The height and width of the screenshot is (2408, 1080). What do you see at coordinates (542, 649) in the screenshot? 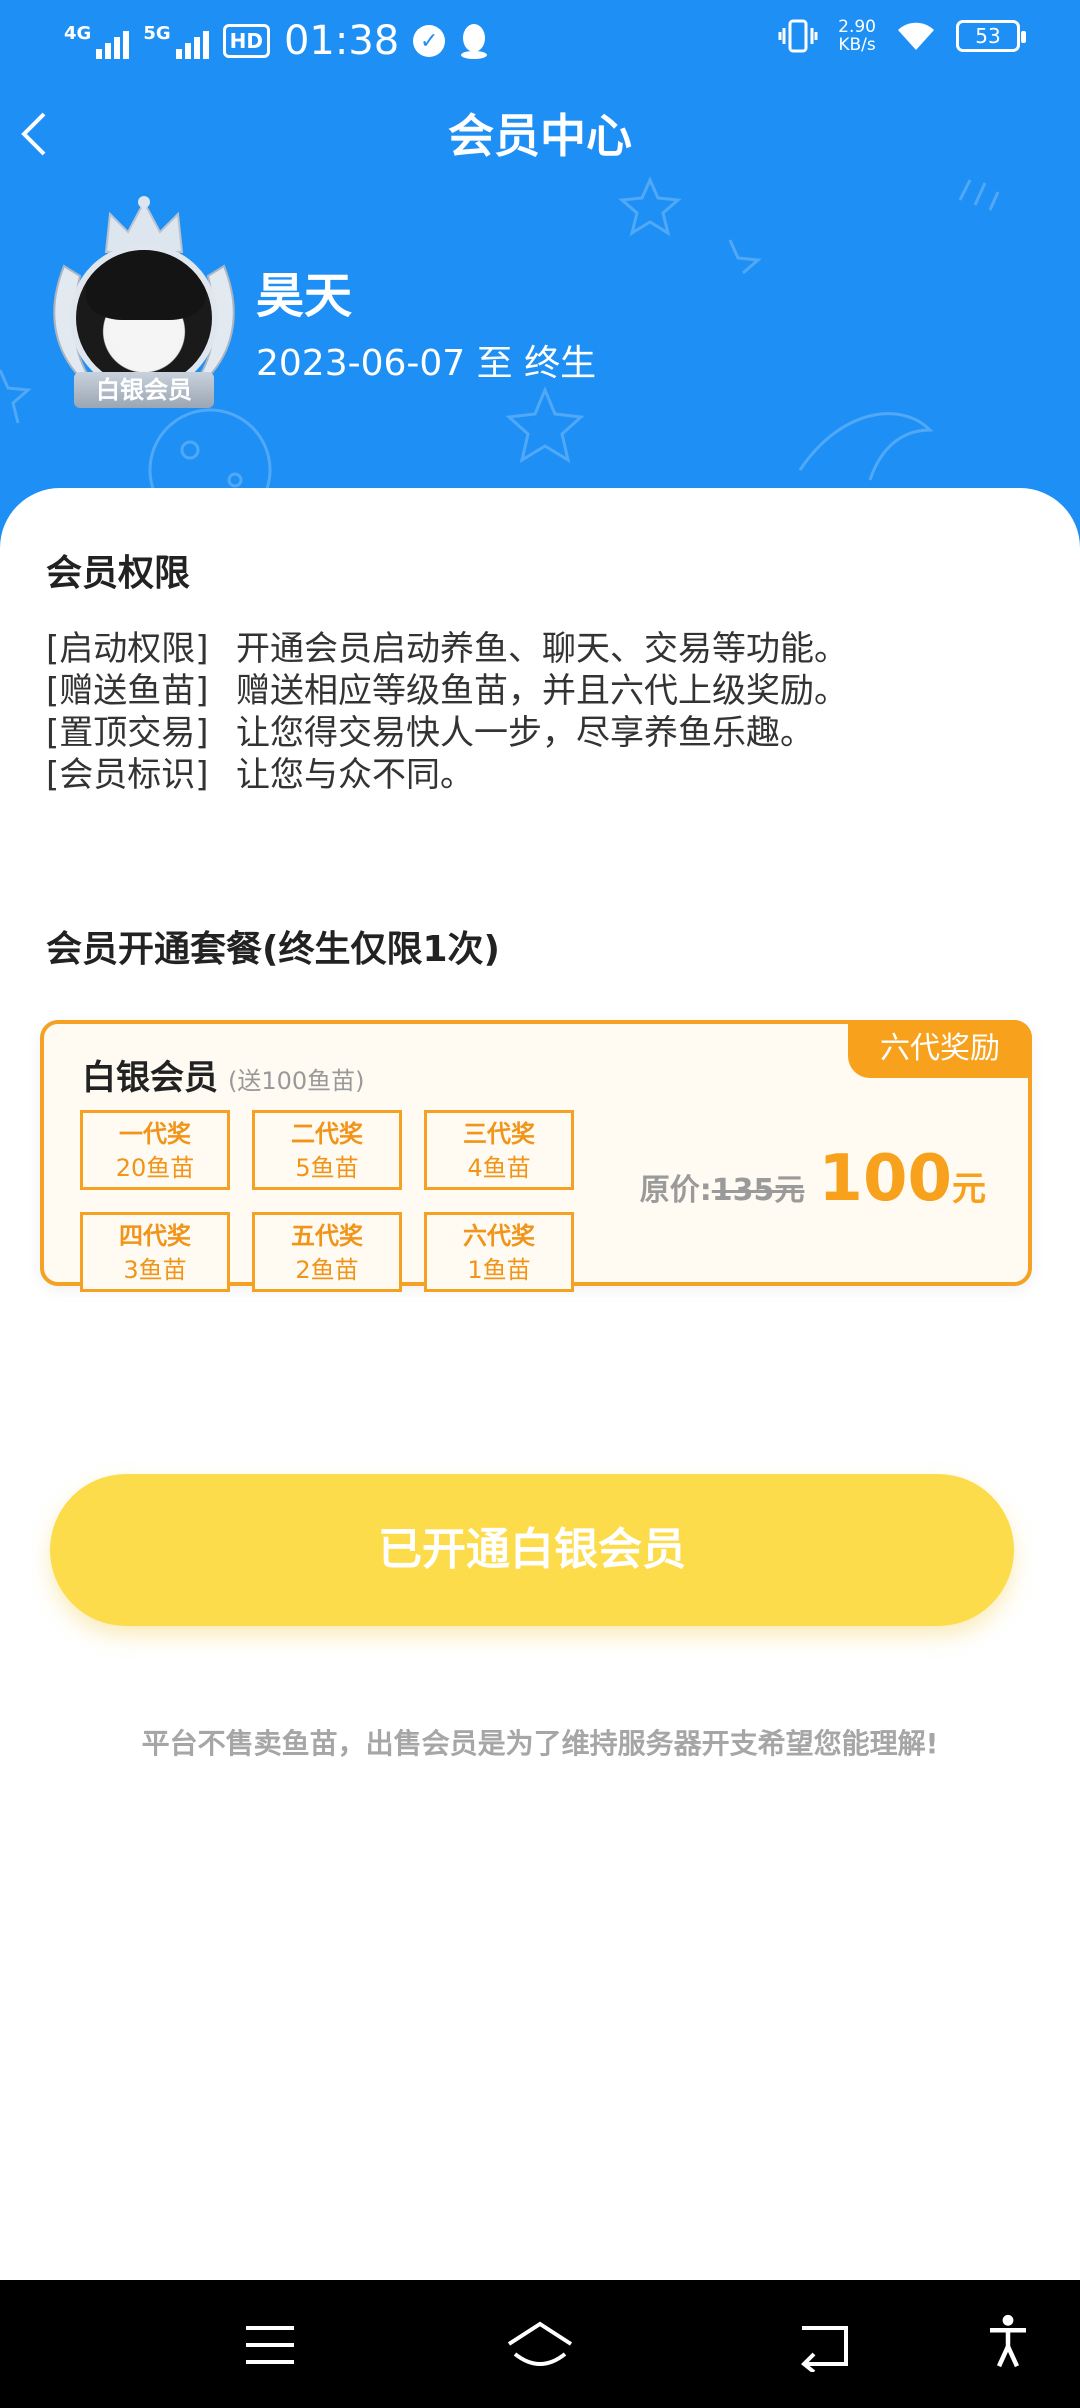
I see `rights-item-text: 开通会员启动养鱼、聊天、交易等功能。` at bounding box center [542, 649].